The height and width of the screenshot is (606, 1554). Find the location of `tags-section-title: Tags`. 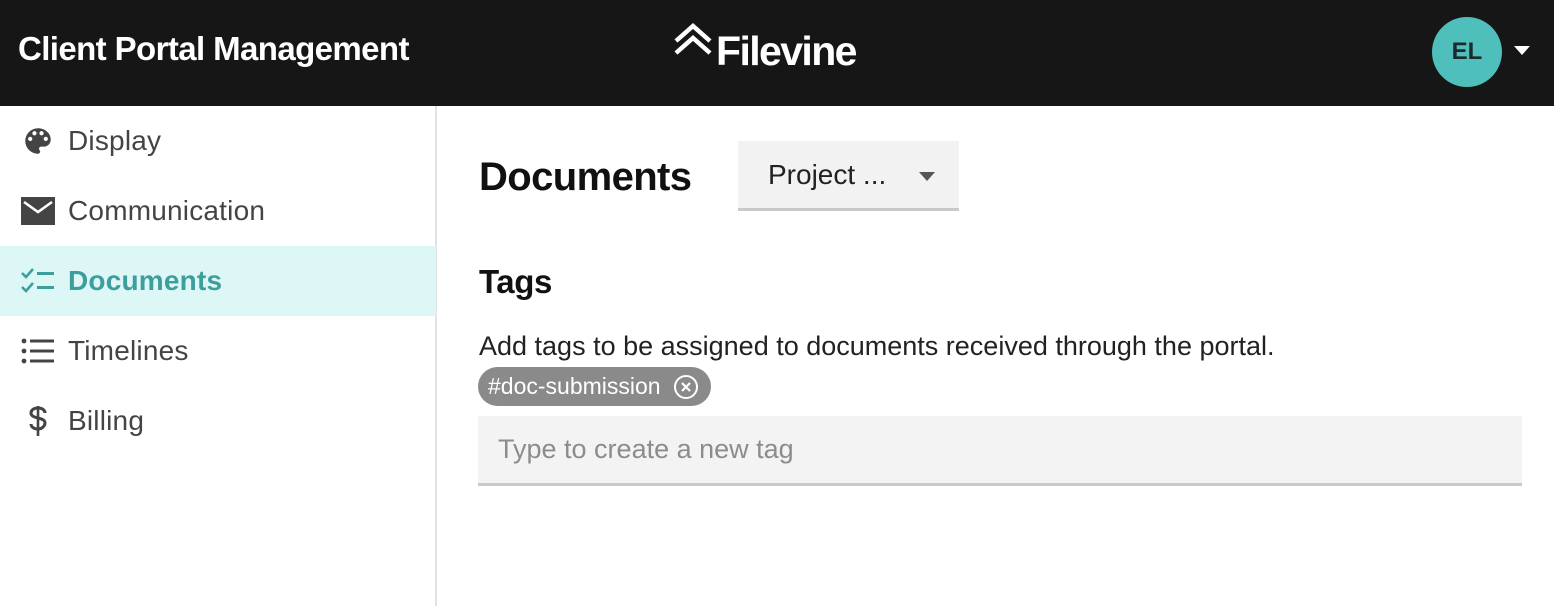

tags-section-title: Tags is located at coordinates (515, 281).